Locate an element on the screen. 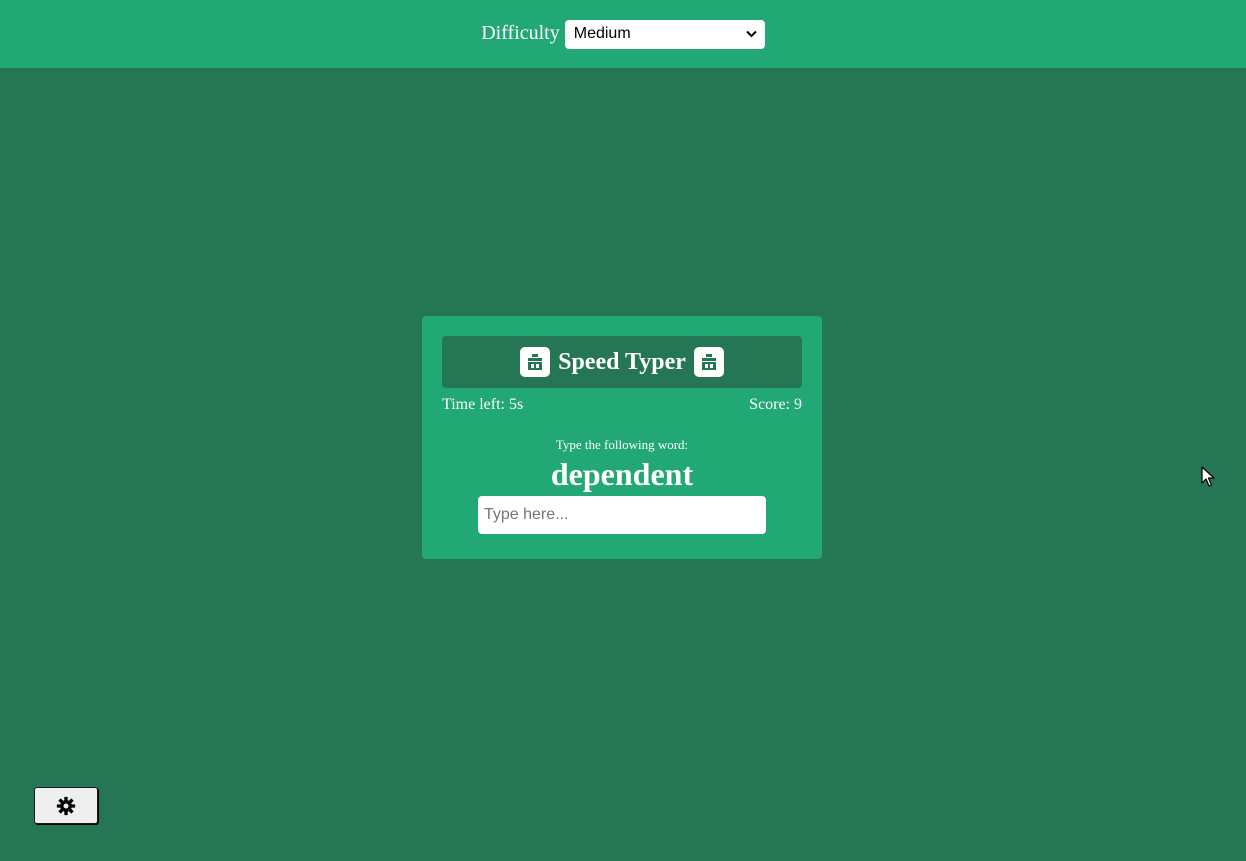 Image resolution: width=1246 pixels, height=861 pixels. title-bar: Speed Typer is located at coordinates (622, 362).